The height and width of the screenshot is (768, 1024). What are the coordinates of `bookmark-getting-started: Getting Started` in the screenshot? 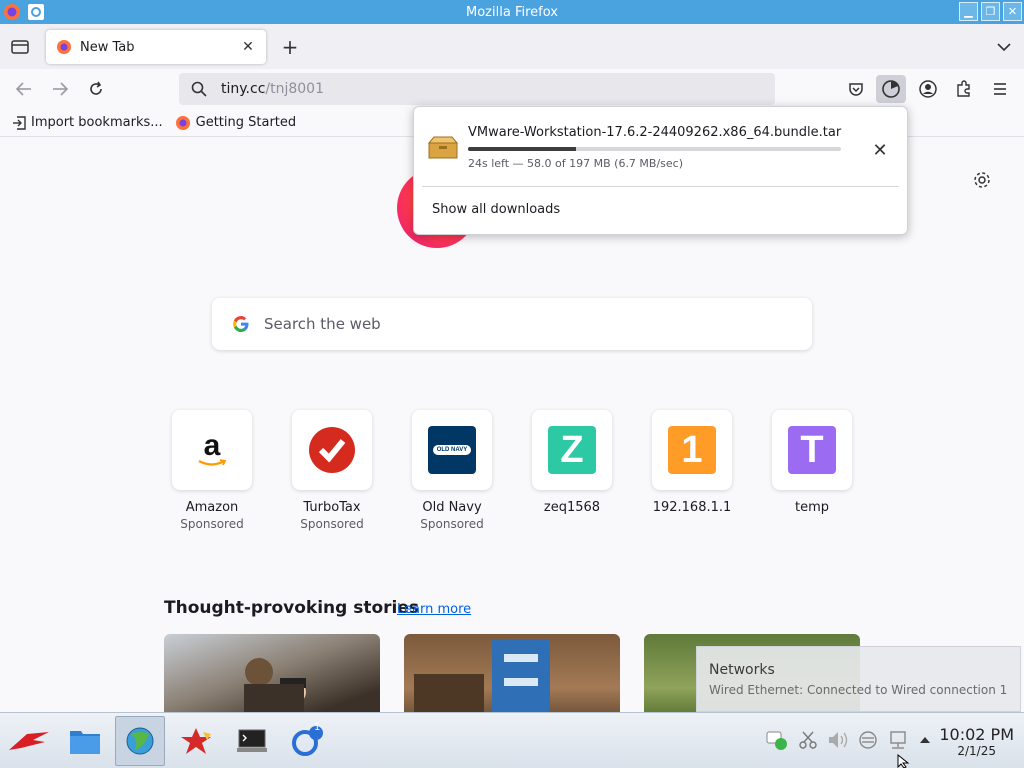 It's located at (236, 123).